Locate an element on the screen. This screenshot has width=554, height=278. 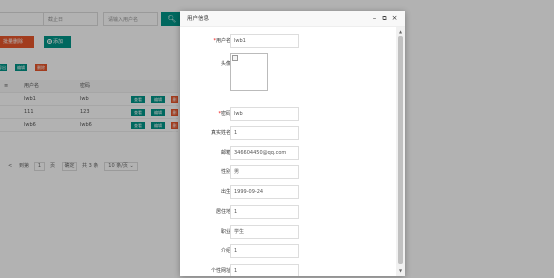
intro-field: 1 is located at coordinates (264, 251).